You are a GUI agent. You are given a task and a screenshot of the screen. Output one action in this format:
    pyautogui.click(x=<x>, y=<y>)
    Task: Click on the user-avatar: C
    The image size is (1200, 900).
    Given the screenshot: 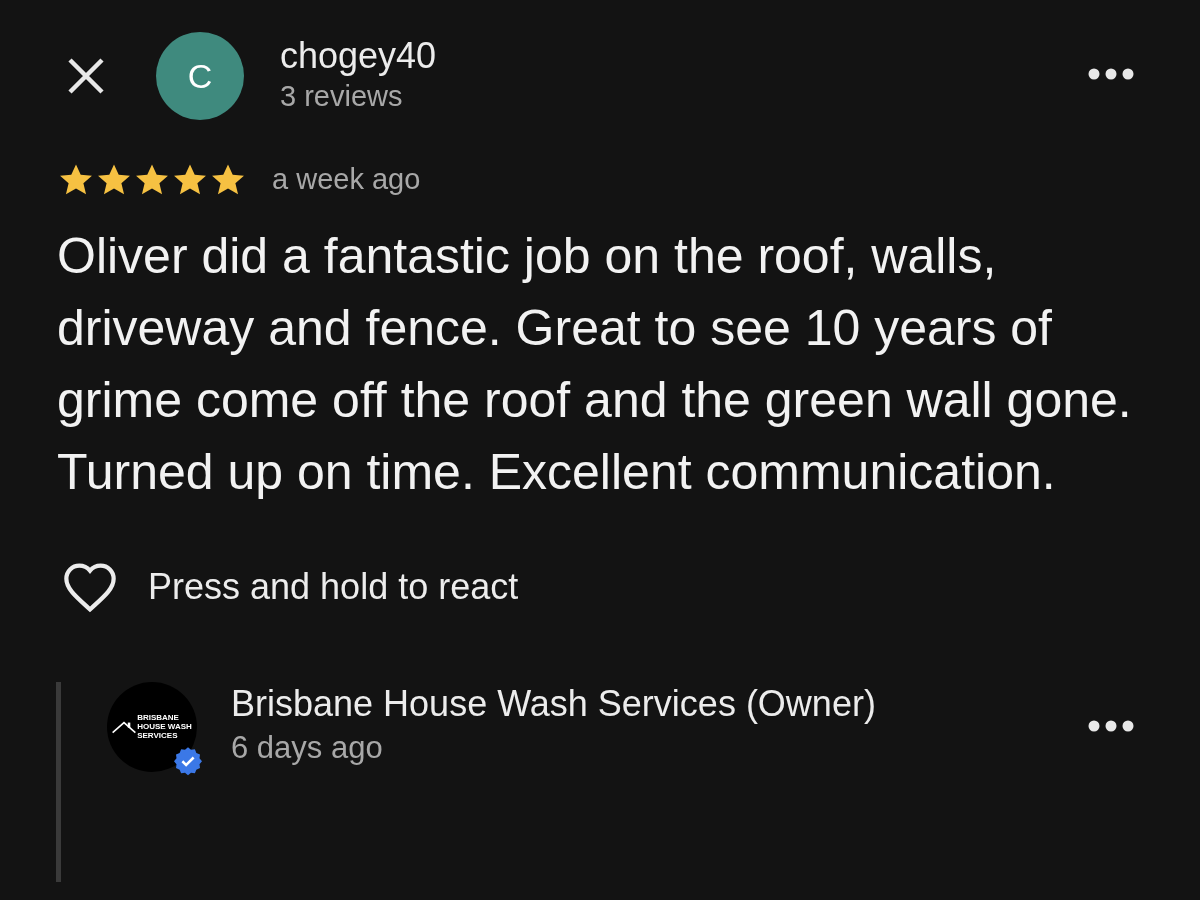 What is the action you would take?
    pyautogui.click(x=200, y=76)
    